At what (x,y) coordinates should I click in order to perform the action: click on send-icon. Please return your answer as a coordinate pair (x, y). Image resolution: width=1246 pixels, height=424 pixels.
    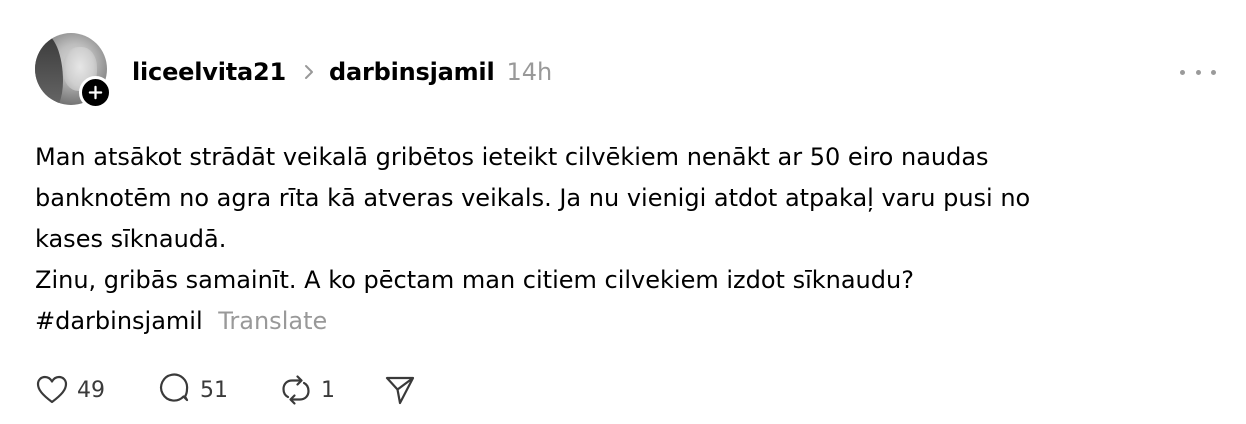
    Looking at the image, I should click on (400, 390).